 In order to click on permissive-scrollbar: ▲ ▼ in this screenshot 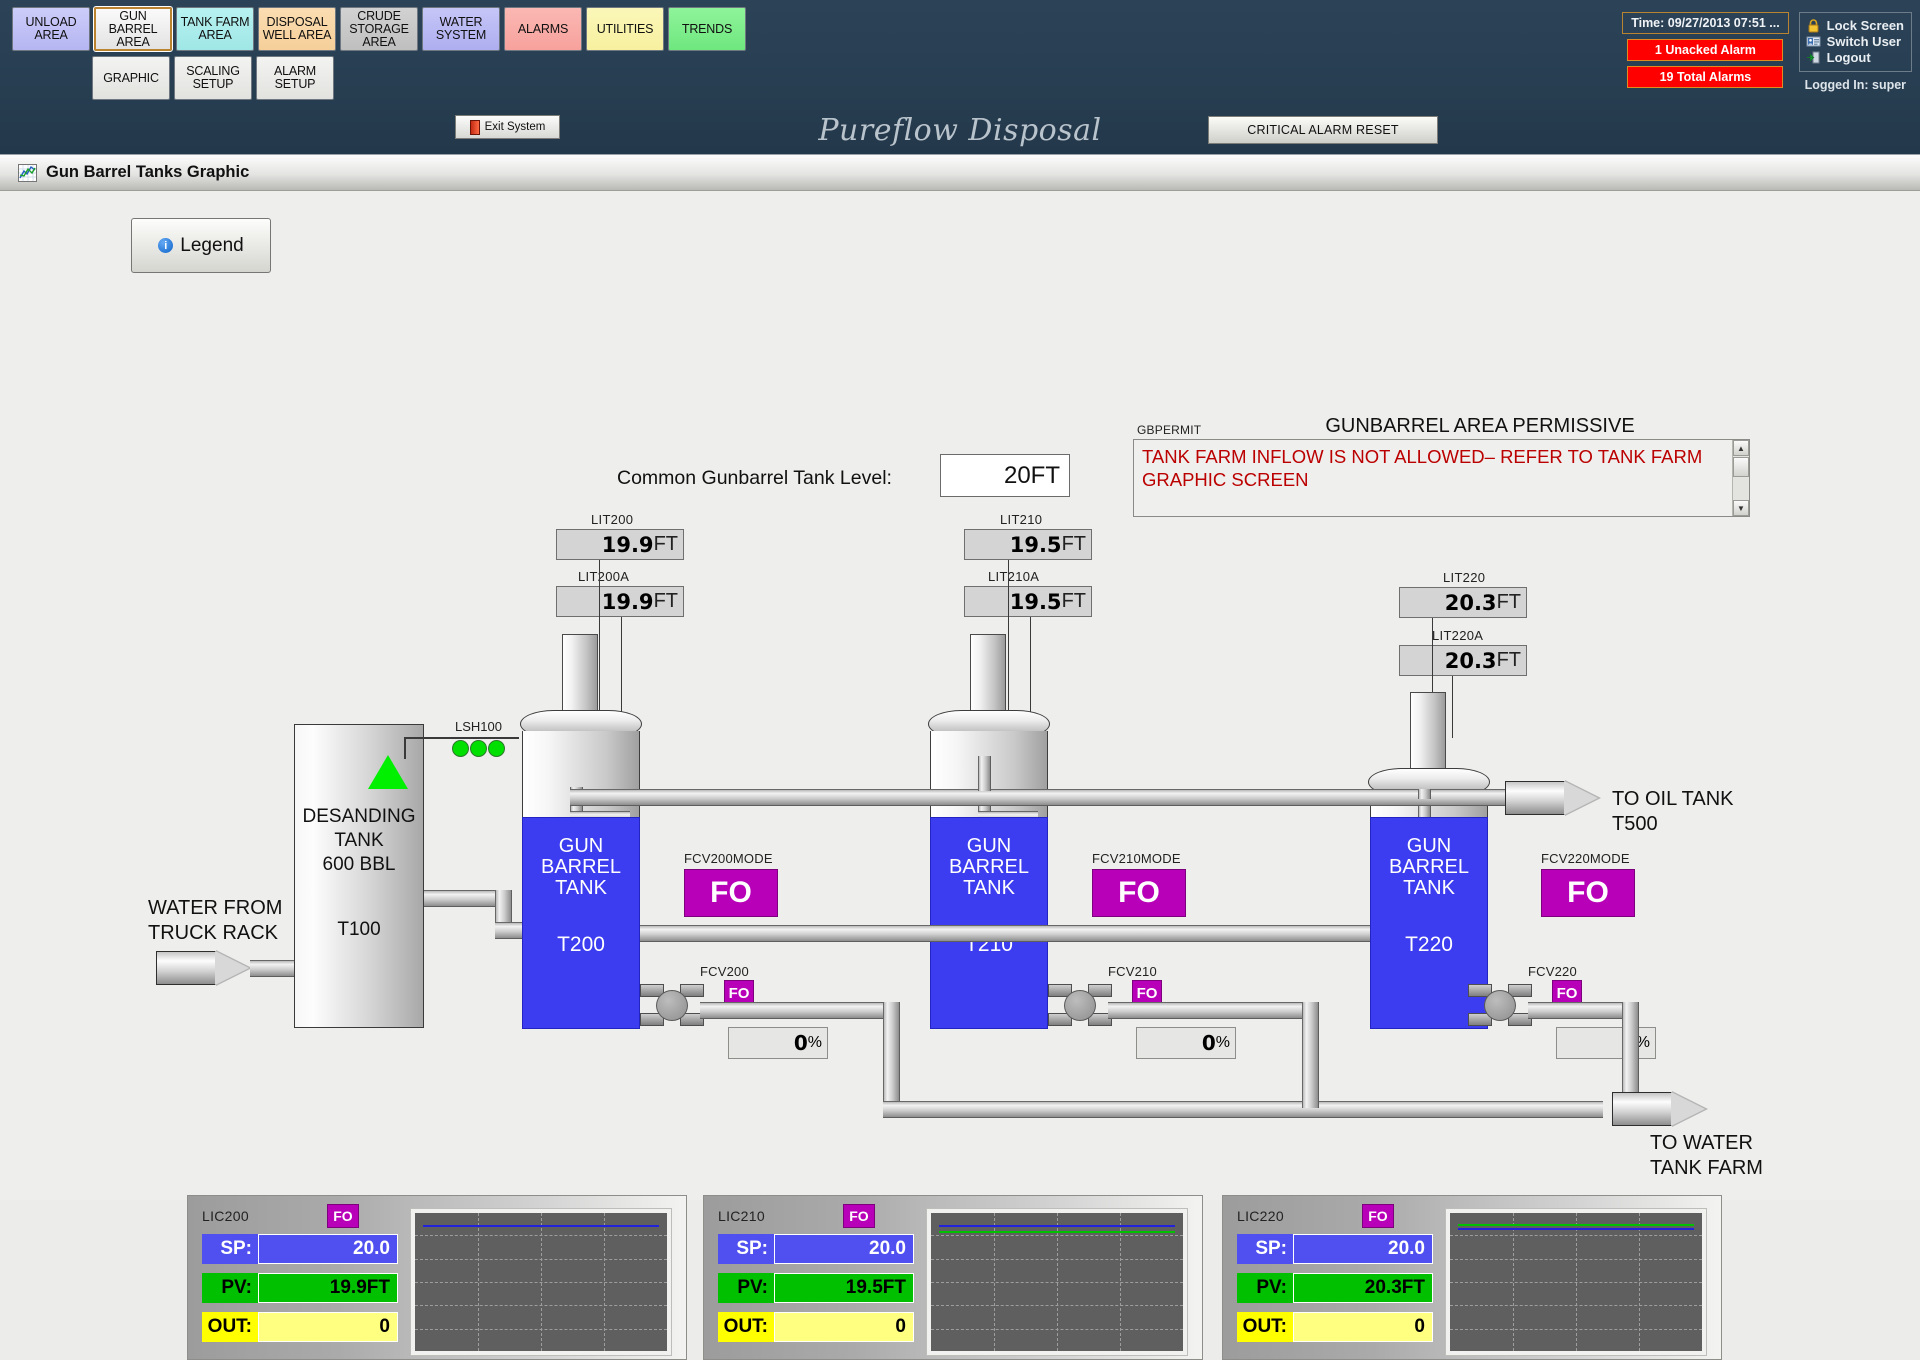, I will do `click(1740, 478)`.